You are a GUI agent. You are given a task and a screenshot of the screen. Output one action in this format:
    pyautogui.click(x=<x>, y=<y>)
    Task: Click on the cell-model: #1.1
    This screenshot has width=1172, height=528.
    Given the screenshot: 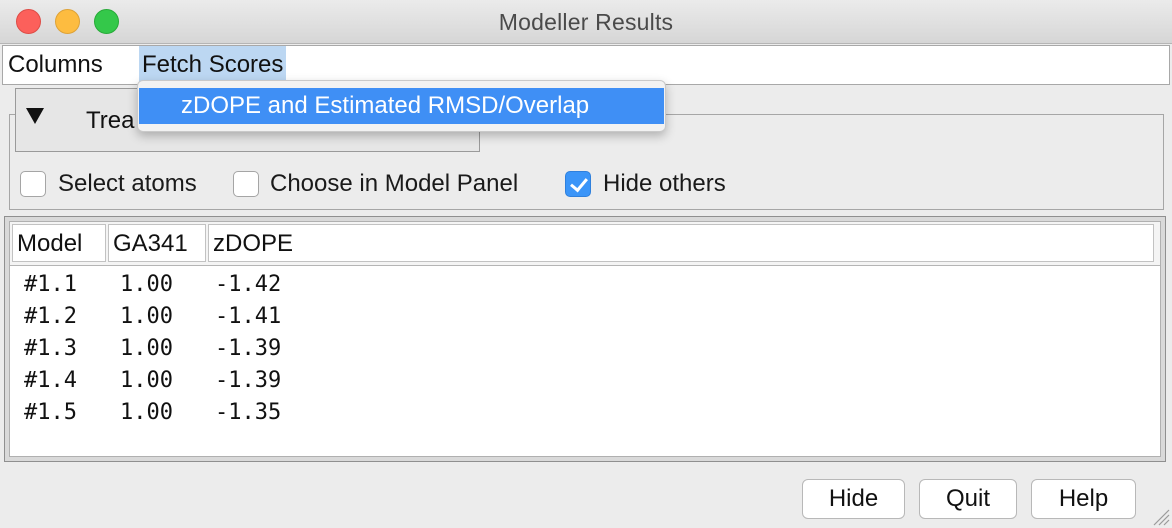 What is the action you would take?
    pyautogui.click(x=50, y=284)
    